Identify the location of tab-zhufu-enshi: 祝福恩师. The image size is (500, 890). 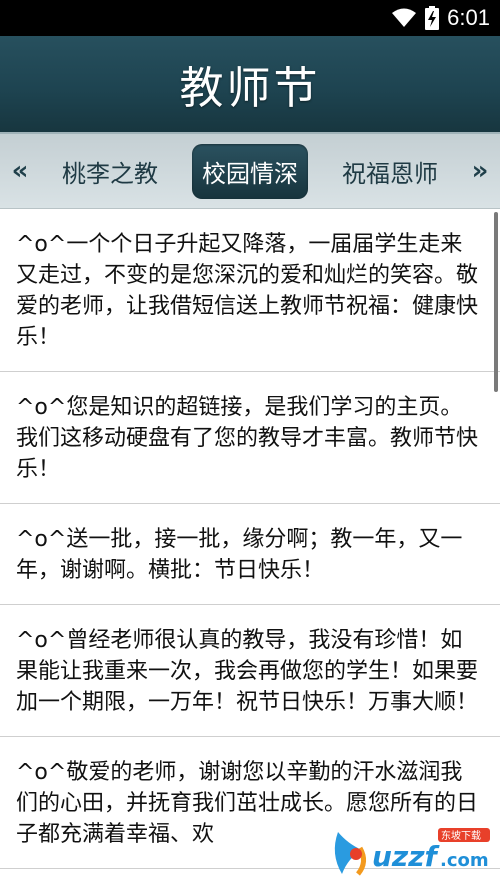
(390, 171).